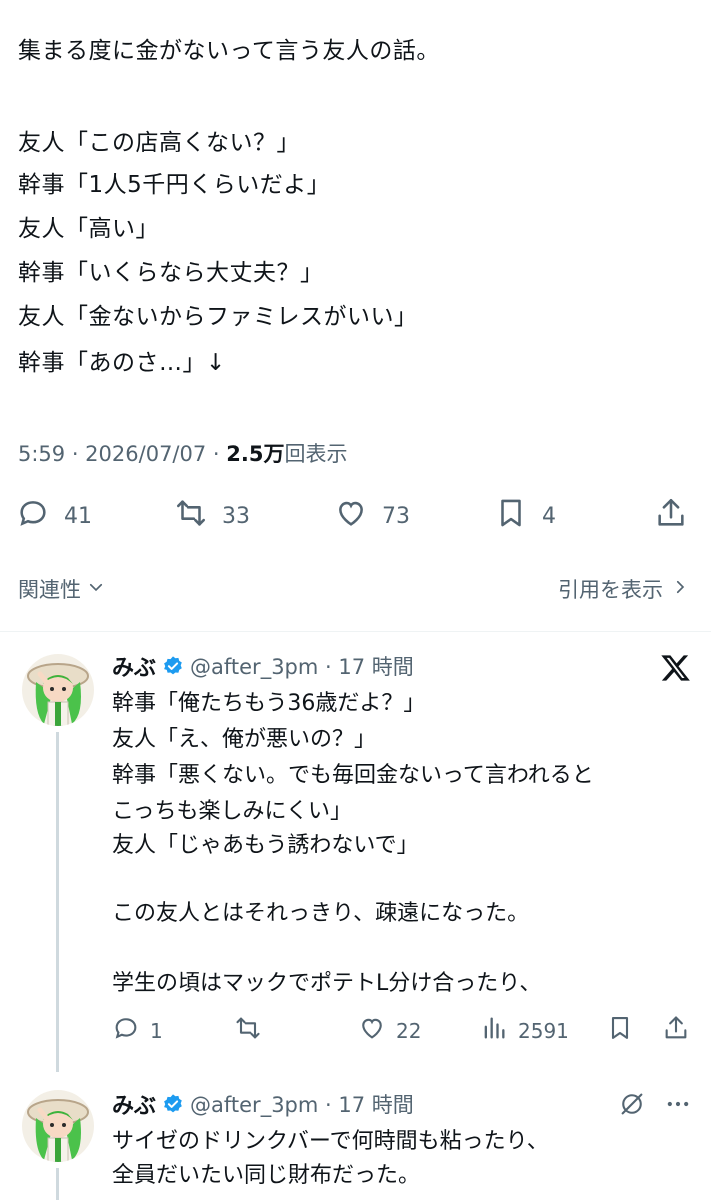 This screenshot has width=711, height=1200. What do you see at coordinates (49, 590) in the screenshot?
I see `sort-label: 関連性` at bounding box center [49, 590].